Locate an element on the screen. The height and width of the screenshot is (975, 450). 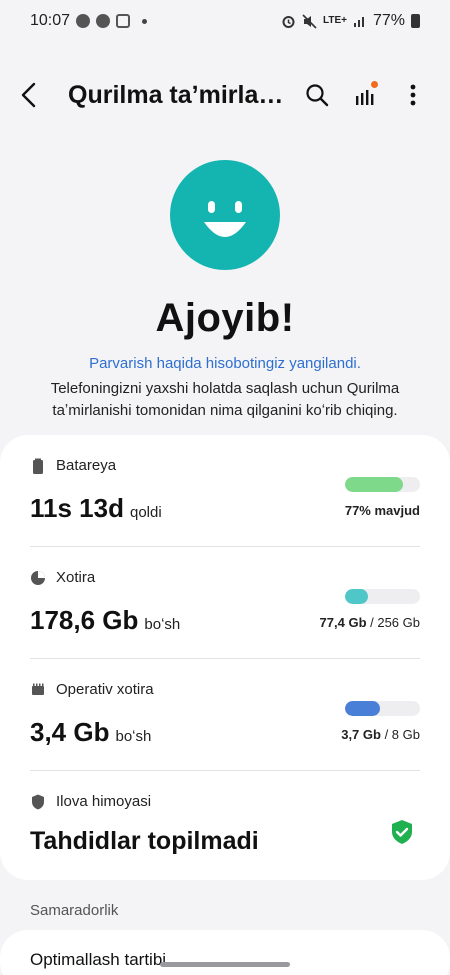
status-bar: 10:07 LTE+ 77% is located at coordinates (225, 21).